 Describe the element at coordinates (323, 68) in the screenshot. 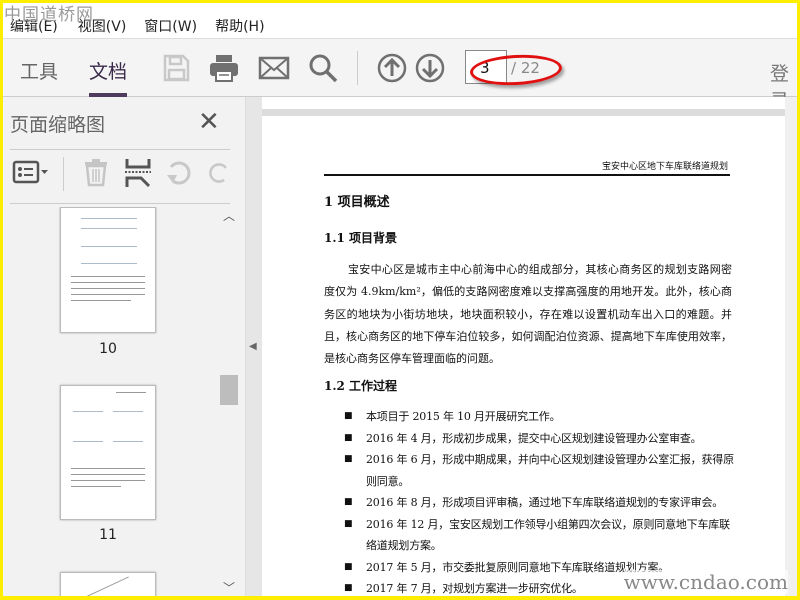

I see `search-icon` at that location.